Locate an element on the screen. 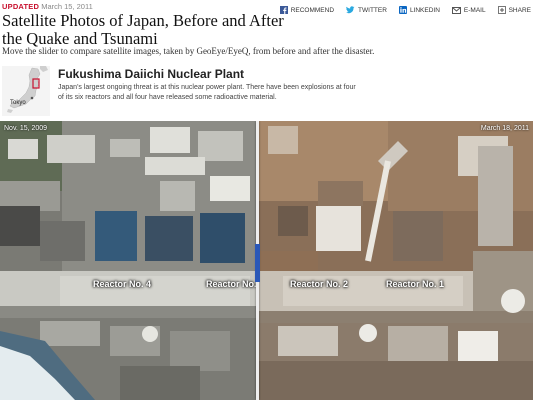 This screenshot has height=400, width=533. envelope-icon is located at coordinates (456, 10).